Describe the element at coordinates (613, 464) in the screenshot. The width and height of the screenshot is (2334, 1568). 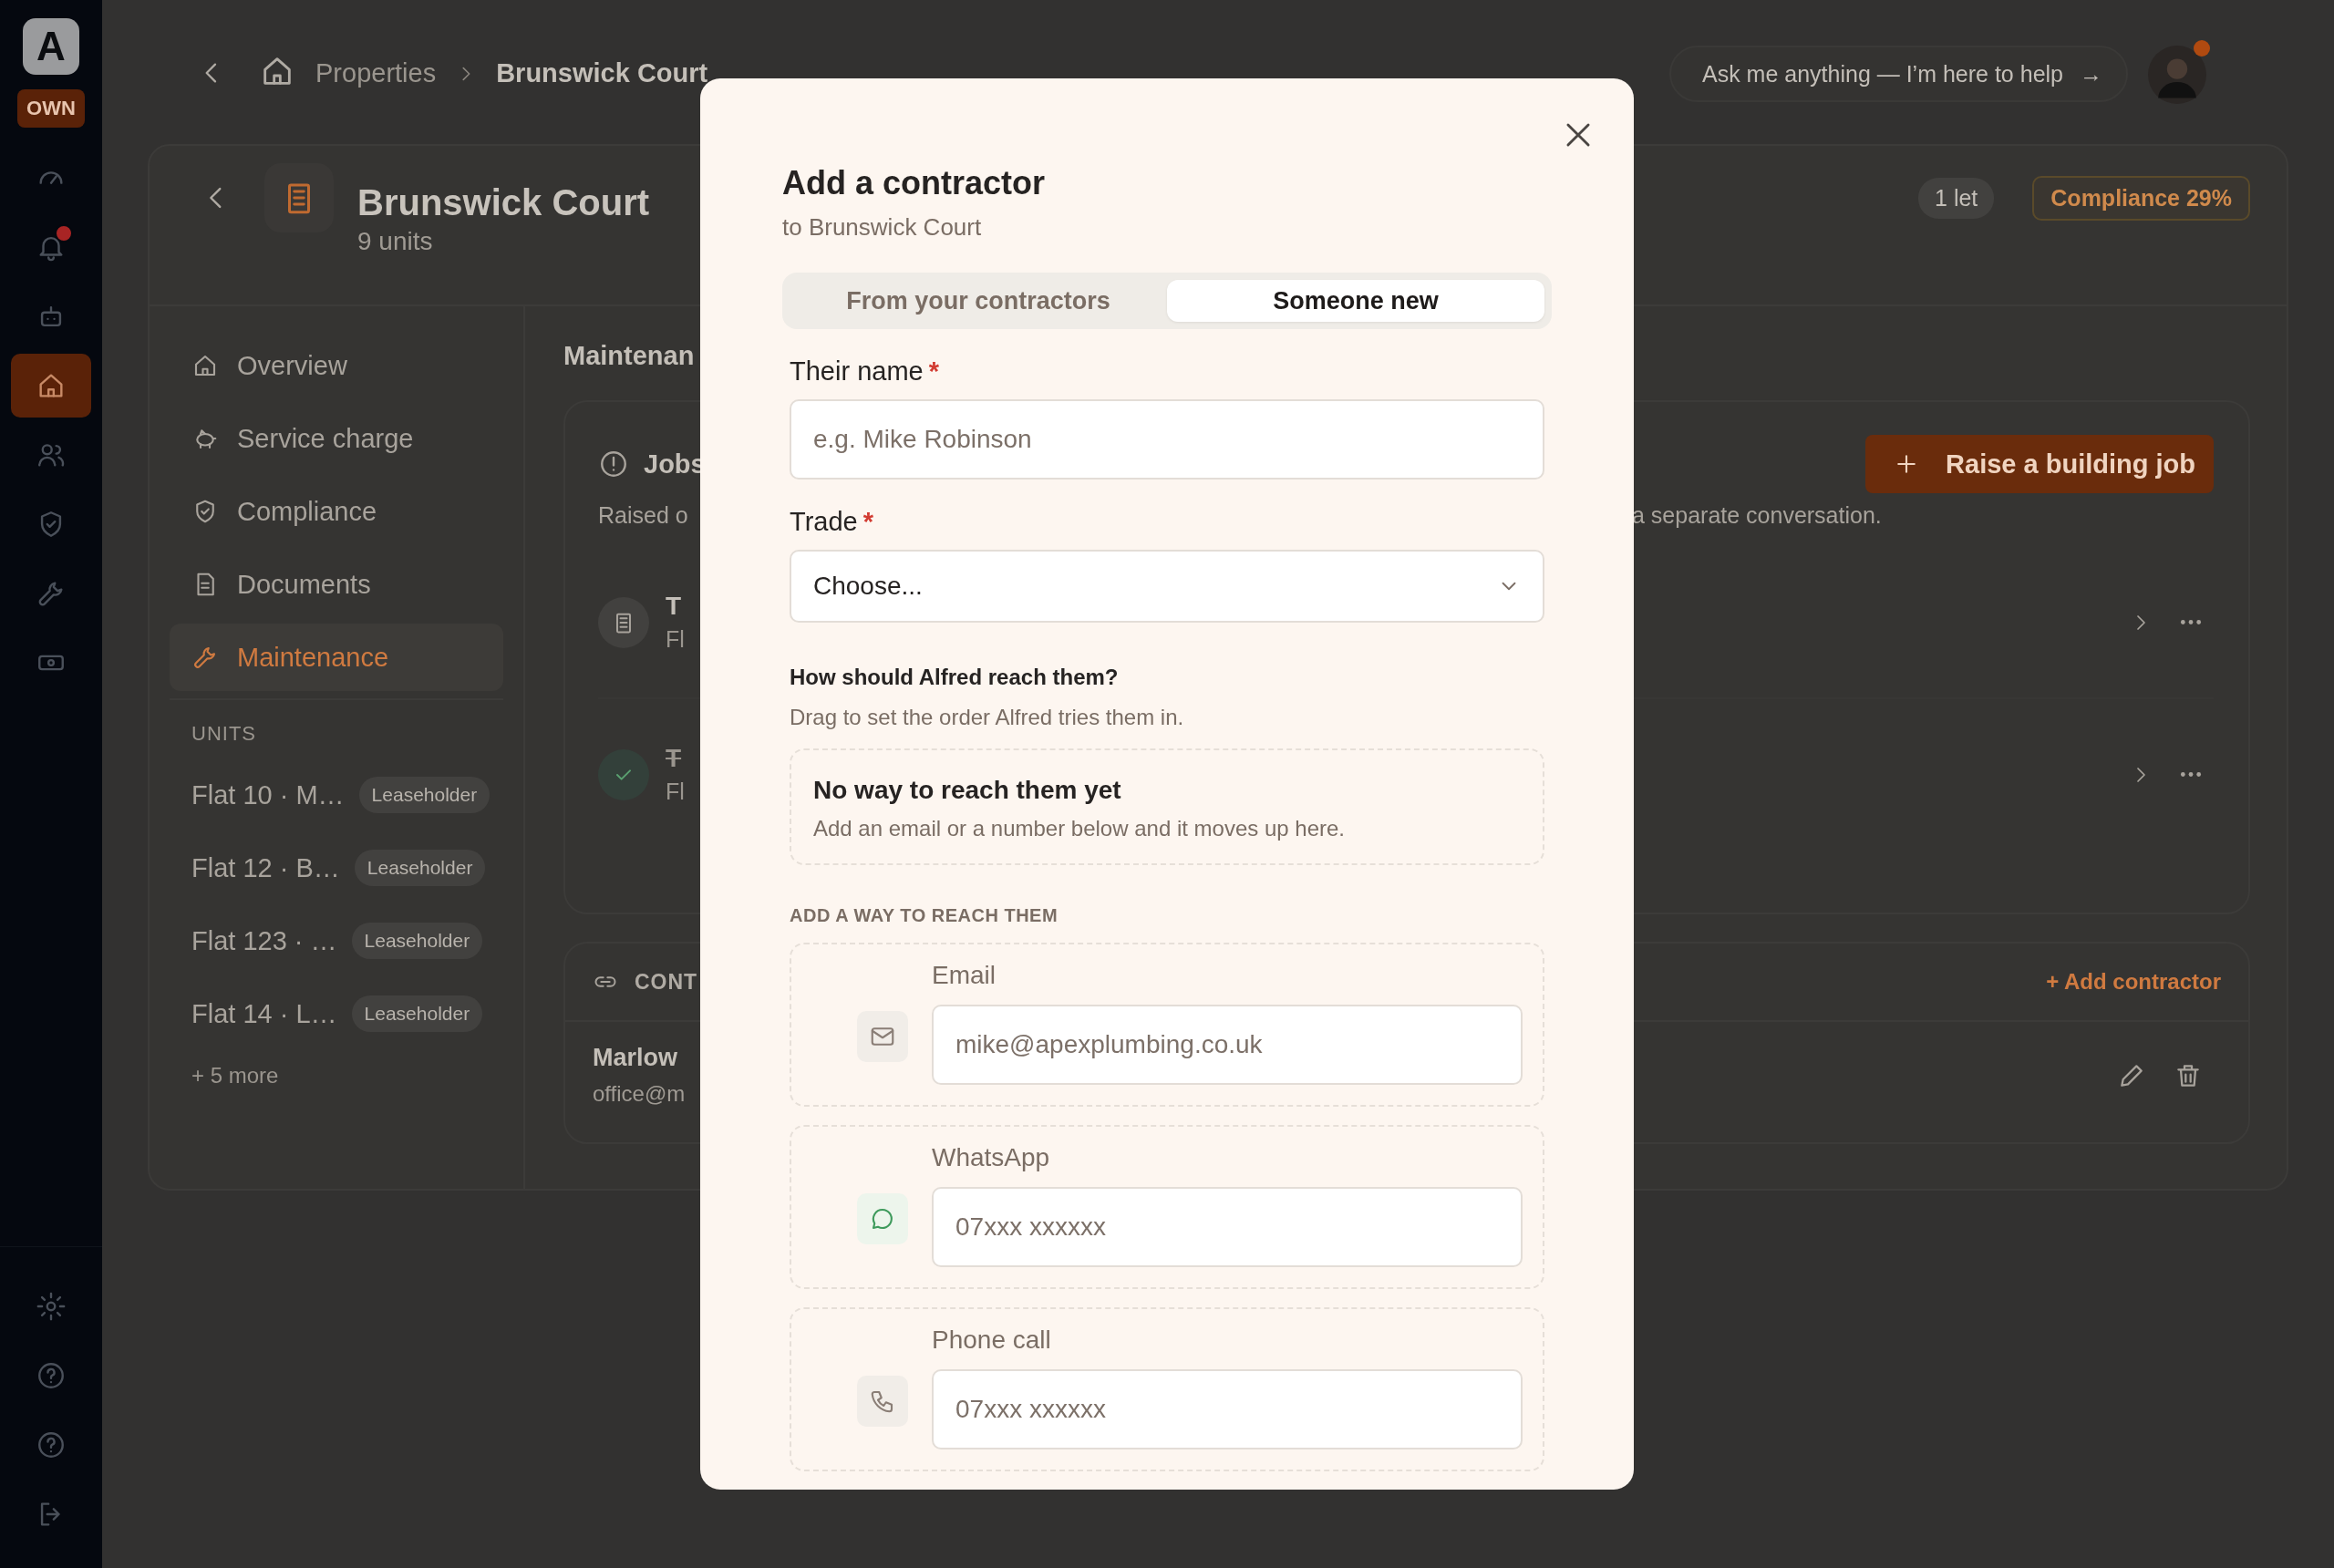
I see `alert-icon` at that location.